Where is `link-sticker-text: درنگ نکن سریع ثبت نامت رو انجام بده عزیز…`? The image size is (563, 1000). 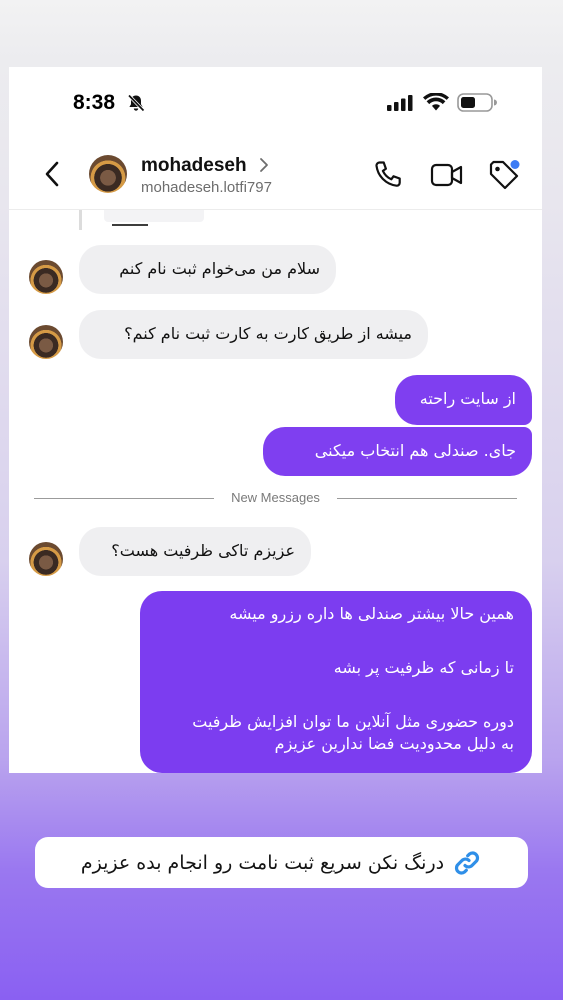 link-sticker-text: درنگ نکن سریع ثبت نامت رو انجام بده عزیز… is located at coordinates (262, 862).